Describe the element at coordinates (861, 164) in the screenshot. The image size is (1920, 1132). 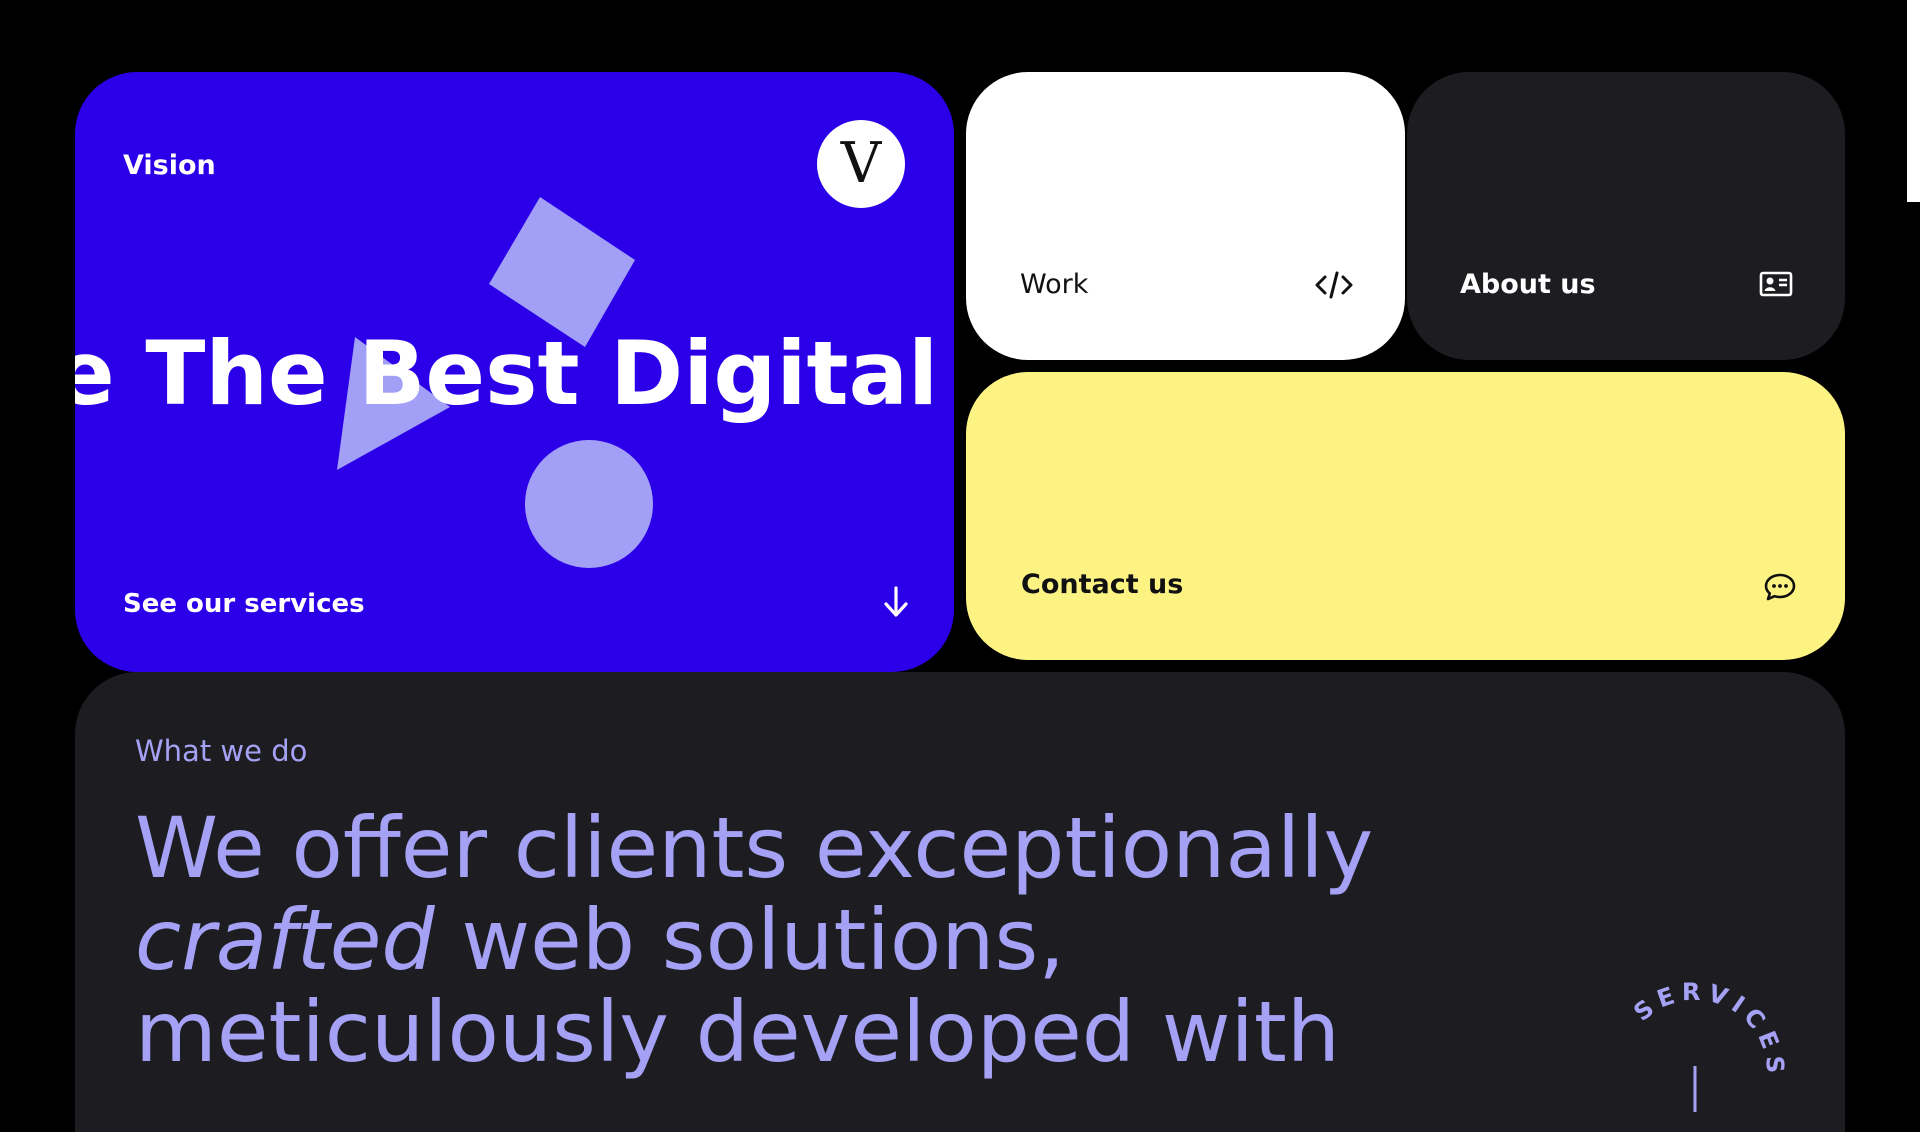
I see `logo-badge: V` at that location.